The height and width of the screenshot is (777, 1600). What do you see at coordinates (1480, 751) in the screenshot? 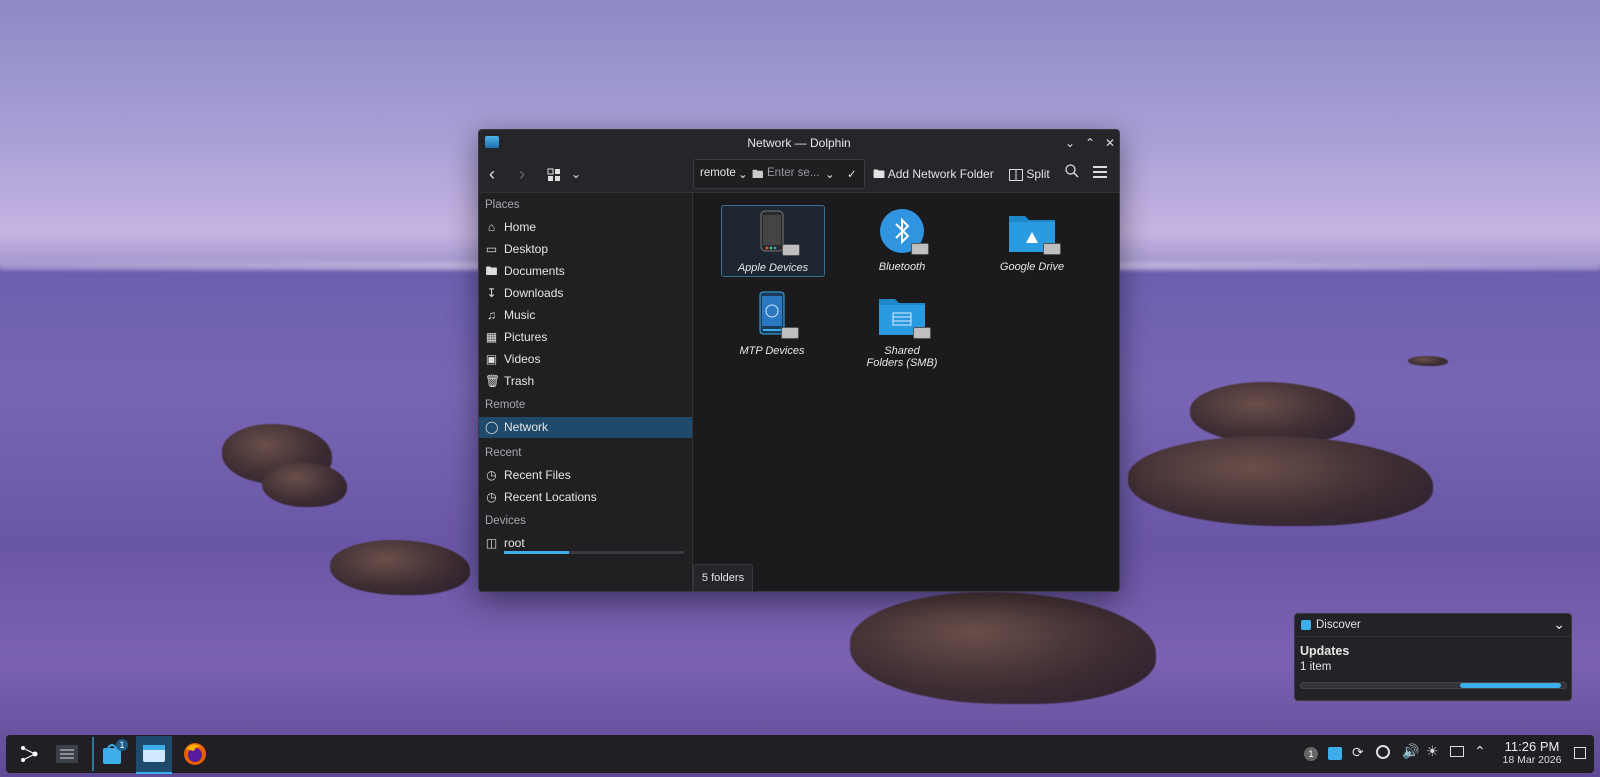
I see `tray-expand-icon: ⌃` at bounding box center [1480, 751].